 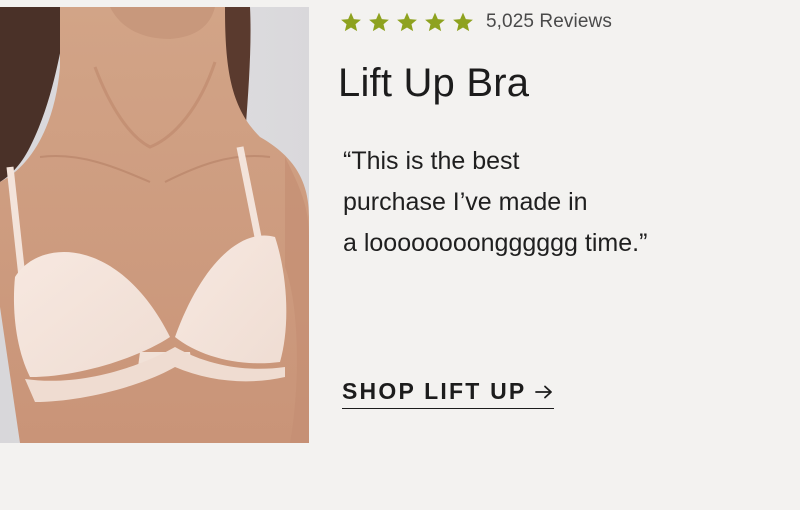 I want to click on arrow-right-icon, so click(x=544, y=391).